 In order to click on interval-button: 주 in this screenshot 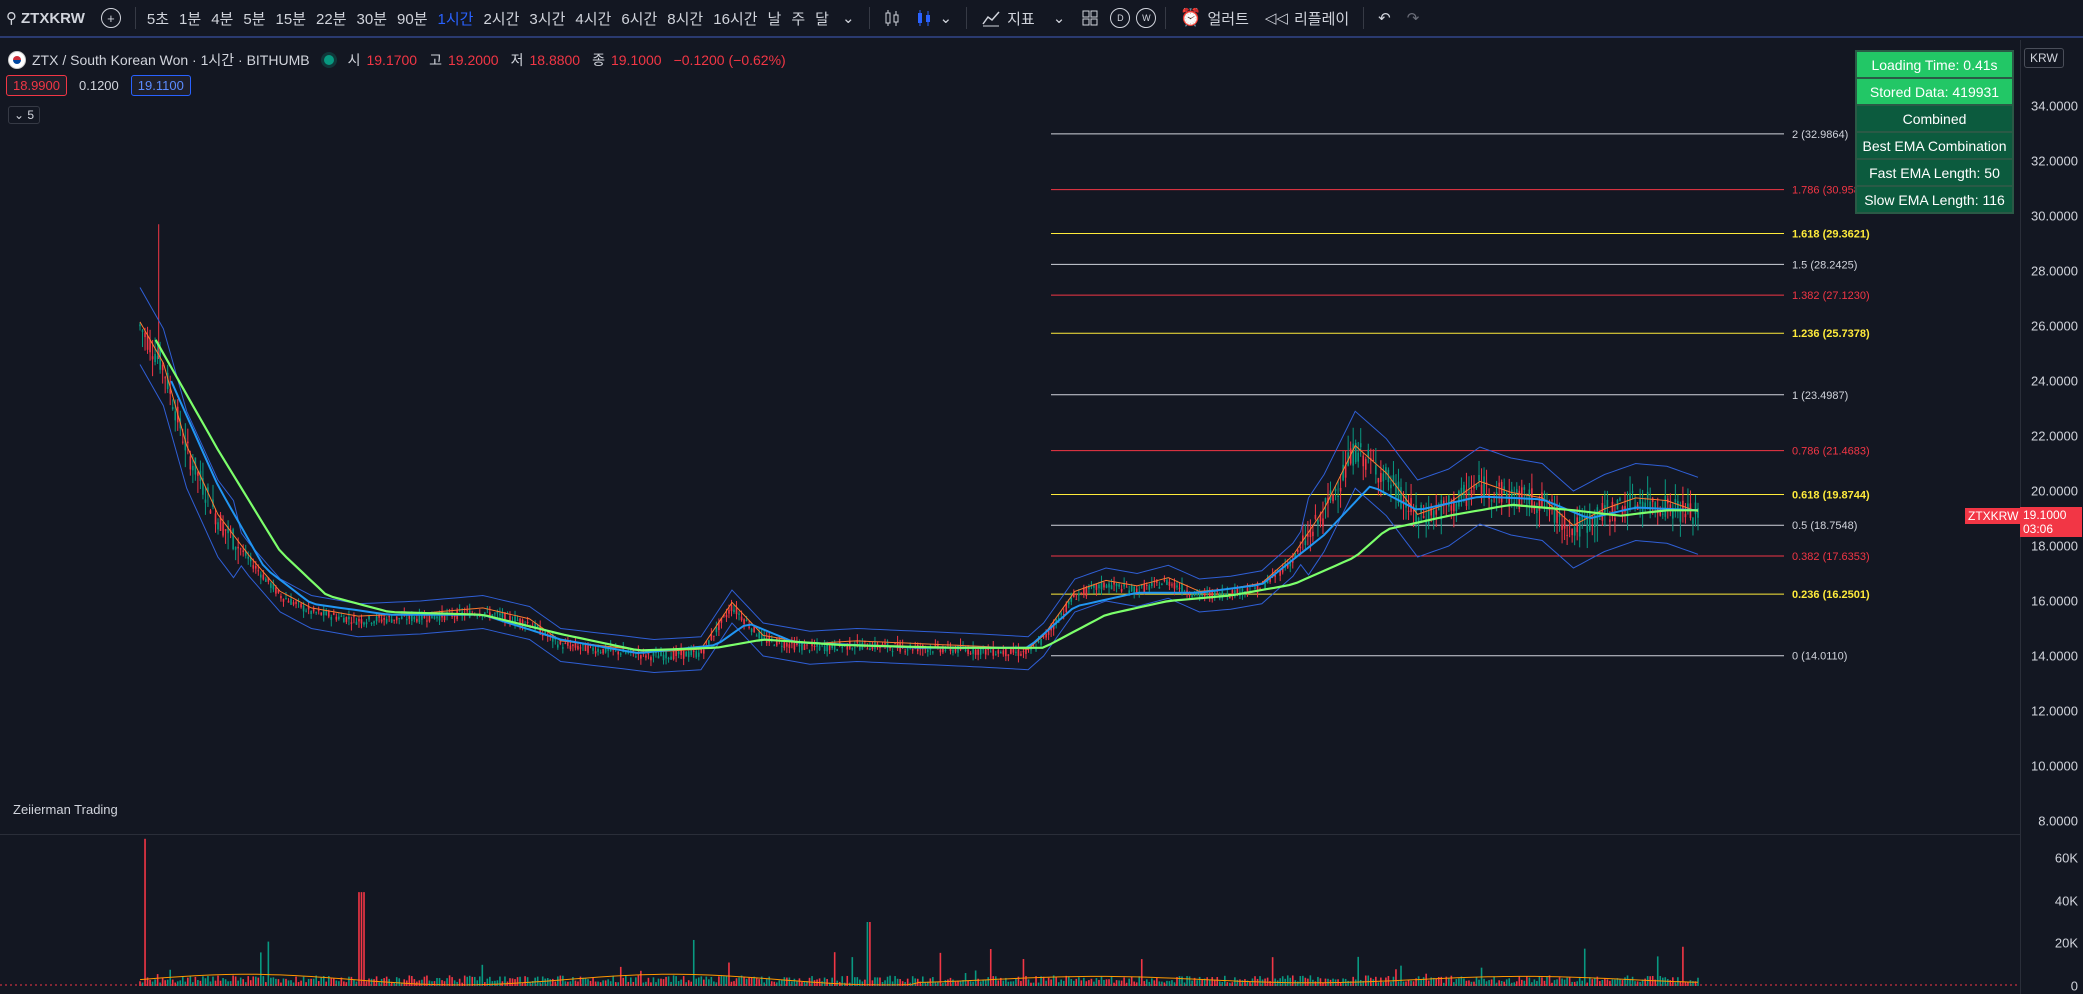, I will do `click(798, 18)`.